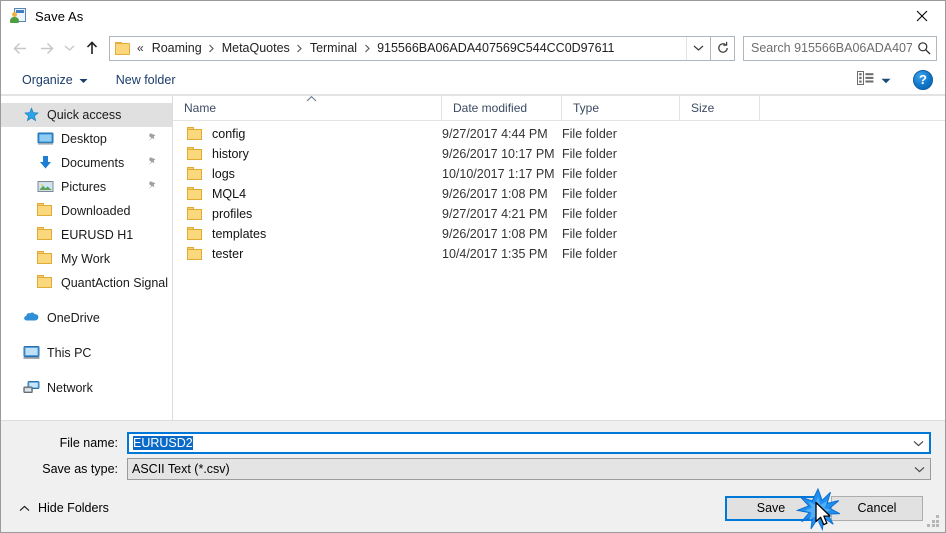  I want to click on address-dropdown-button, so click(698, 48).